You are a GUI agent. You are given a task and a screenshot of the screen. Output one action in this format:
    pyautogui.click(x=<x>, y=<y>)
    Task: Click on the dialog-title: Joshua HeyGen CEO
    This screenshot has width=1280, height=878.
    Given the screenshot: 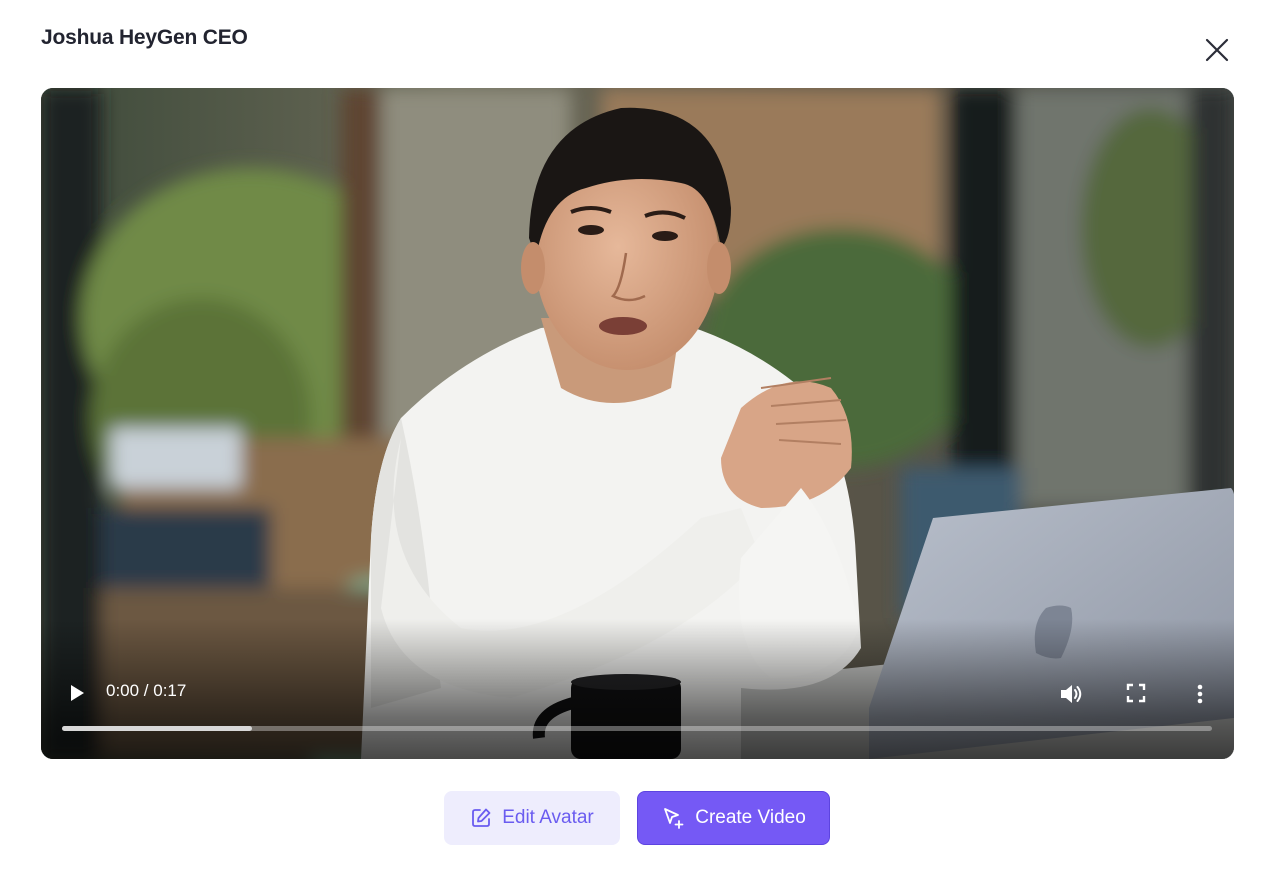 What is the action you would take?
    pyautogui.click(x=144, y=37)
    